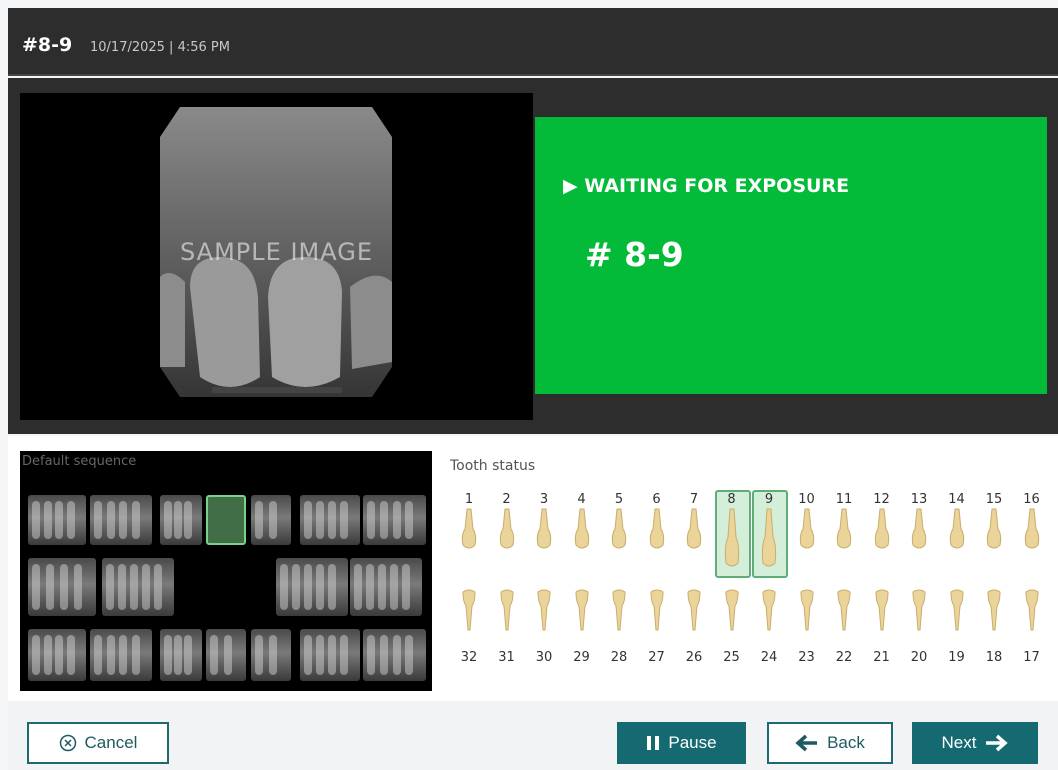  Describe the element at coordinates (769, 626) in the screenshot. I see `tooth-24: 24` at that location.